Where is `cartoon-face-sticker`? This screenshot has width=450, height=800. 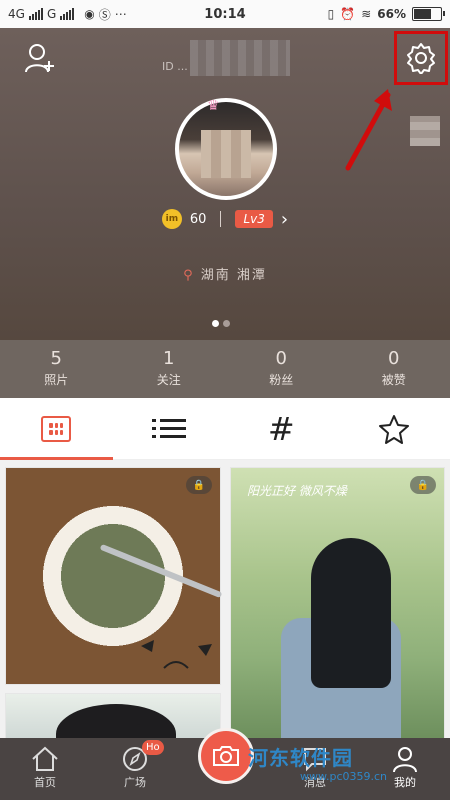
cartoon-face-sticker is located at coordinates (176, 654).